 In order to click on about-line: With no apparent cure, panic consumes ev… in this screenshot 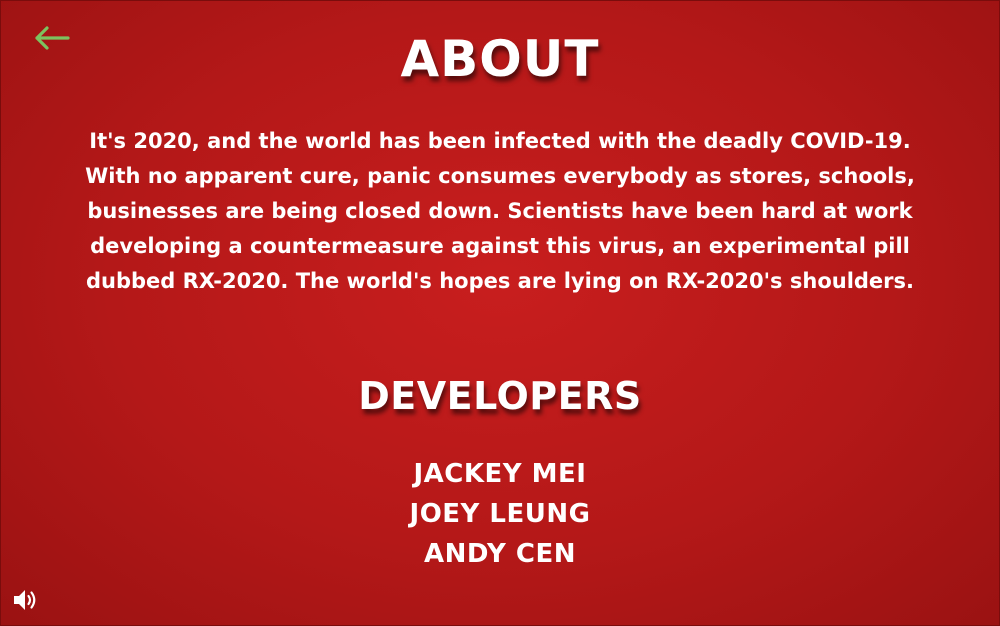, I will do `click(500, 176)`.